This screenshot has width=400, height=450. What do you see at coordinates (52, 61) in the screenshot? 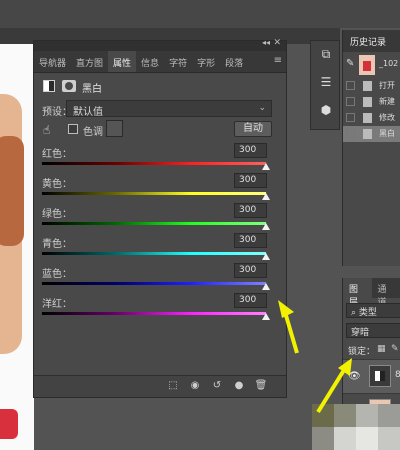
I see `tab-0: 导航器` at bounding box center [52, 61].